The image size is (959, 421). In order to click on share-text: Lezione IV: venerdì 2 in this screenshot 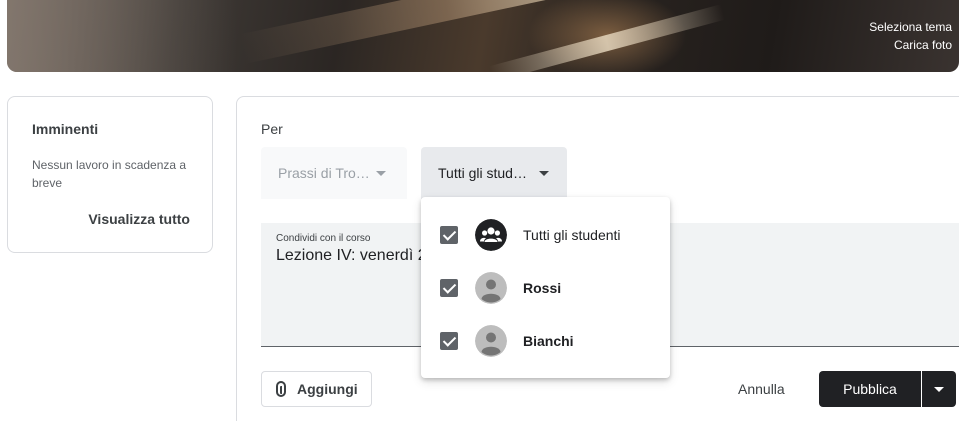, I will do `click(351, 255)`.